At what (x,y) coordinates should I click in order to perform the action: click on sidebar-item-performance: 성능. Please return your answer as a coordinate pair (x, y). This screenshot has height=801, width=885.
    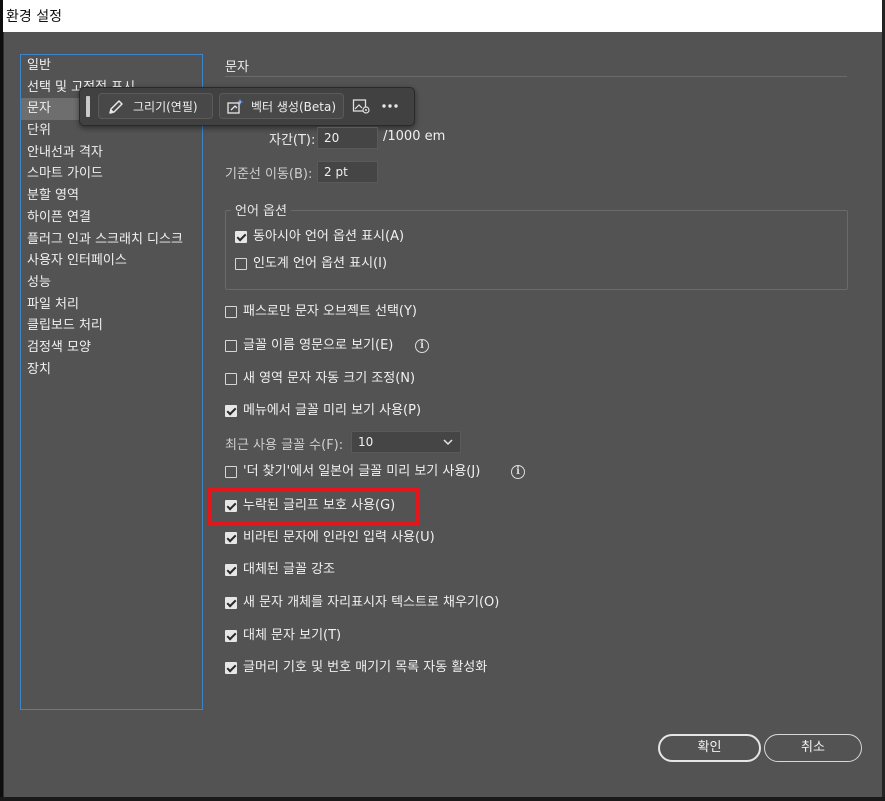
    Looking at the image, I should click on (111, 283).